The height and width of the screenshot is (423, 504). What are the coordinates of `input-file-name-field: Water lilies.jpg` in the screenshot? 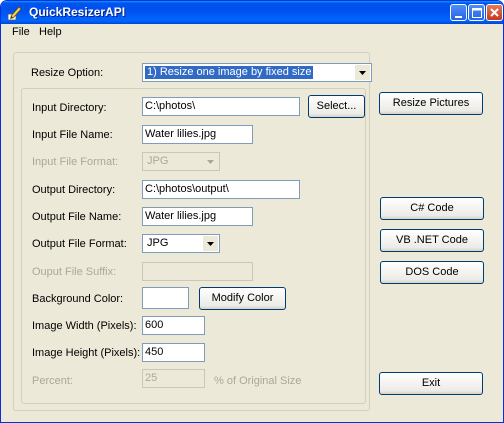 It's located at (197, 134).